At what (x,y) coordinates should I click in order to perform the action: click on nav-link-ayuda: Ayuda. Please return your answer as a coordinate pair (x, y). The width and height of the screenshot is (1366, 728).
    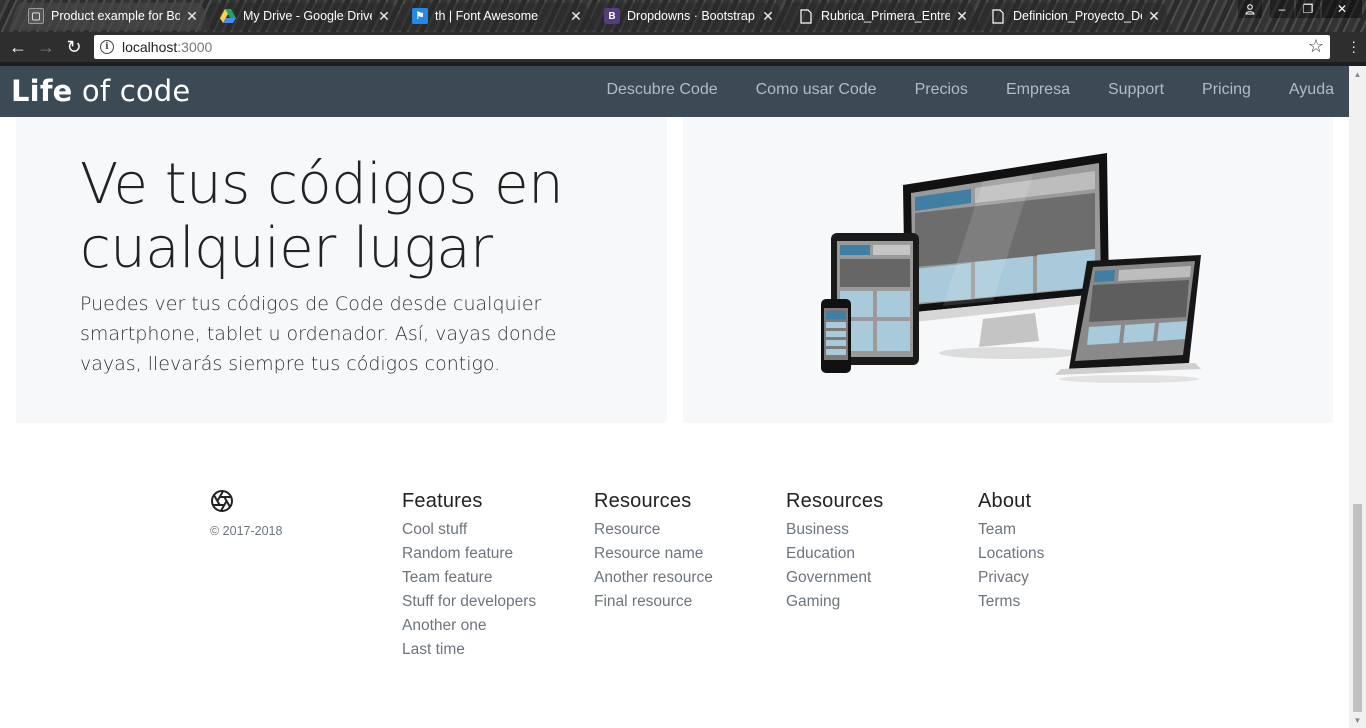
    Looking at the image, I should click on (1311, 90).